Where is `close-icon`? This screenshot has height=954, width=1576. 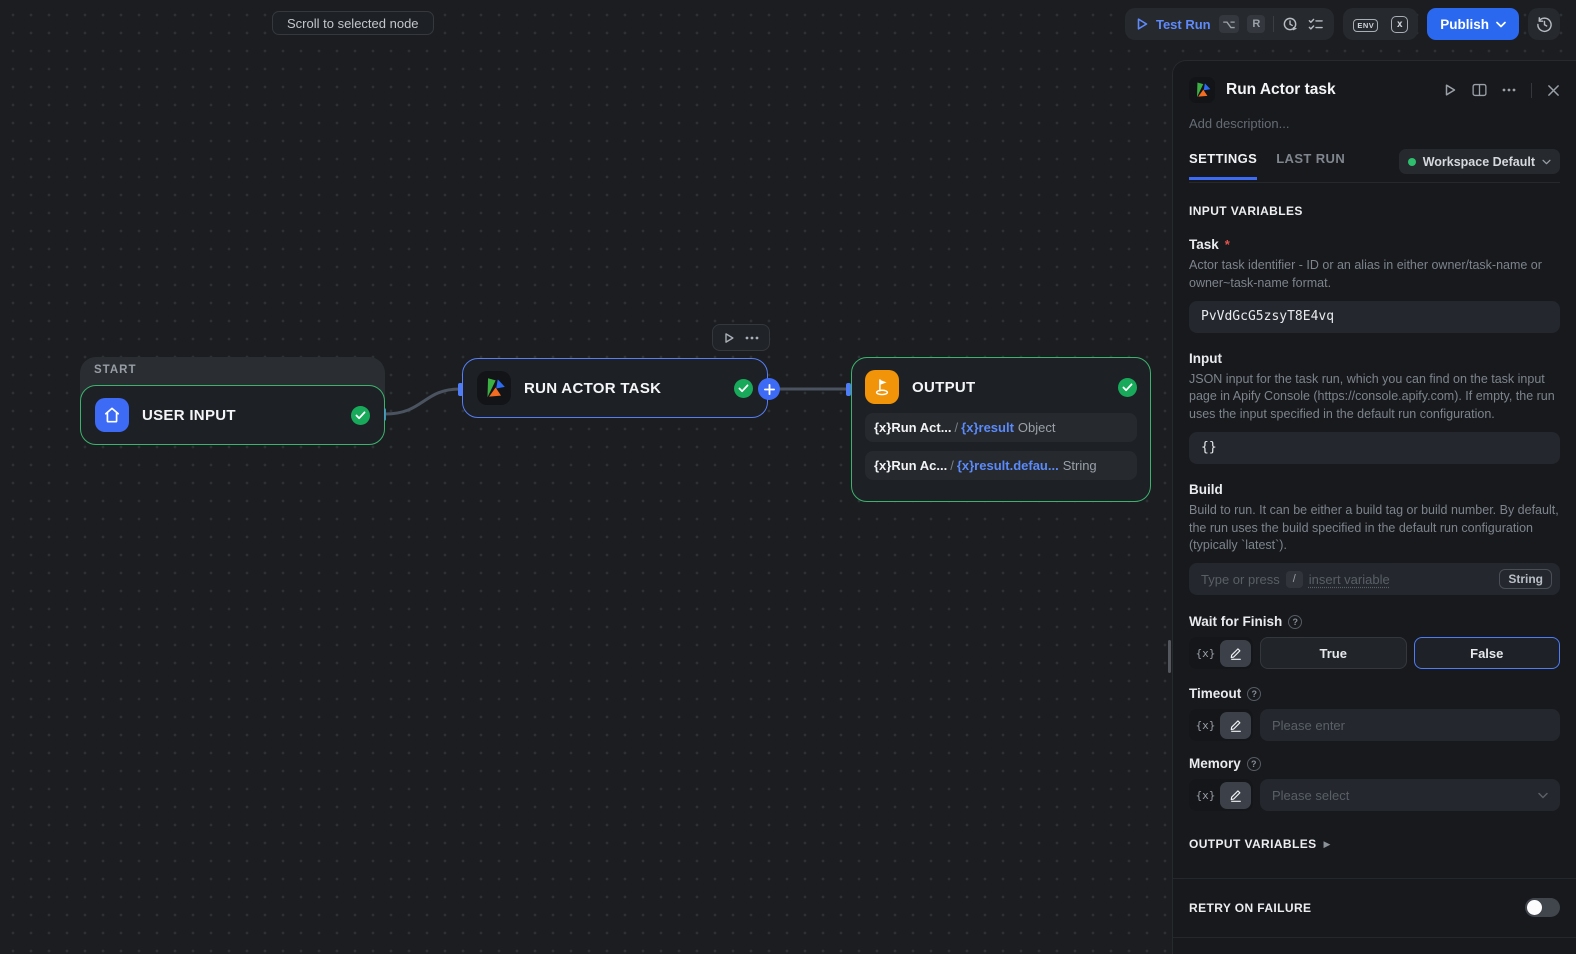 close-icon is located at coordinates (1553, 90).